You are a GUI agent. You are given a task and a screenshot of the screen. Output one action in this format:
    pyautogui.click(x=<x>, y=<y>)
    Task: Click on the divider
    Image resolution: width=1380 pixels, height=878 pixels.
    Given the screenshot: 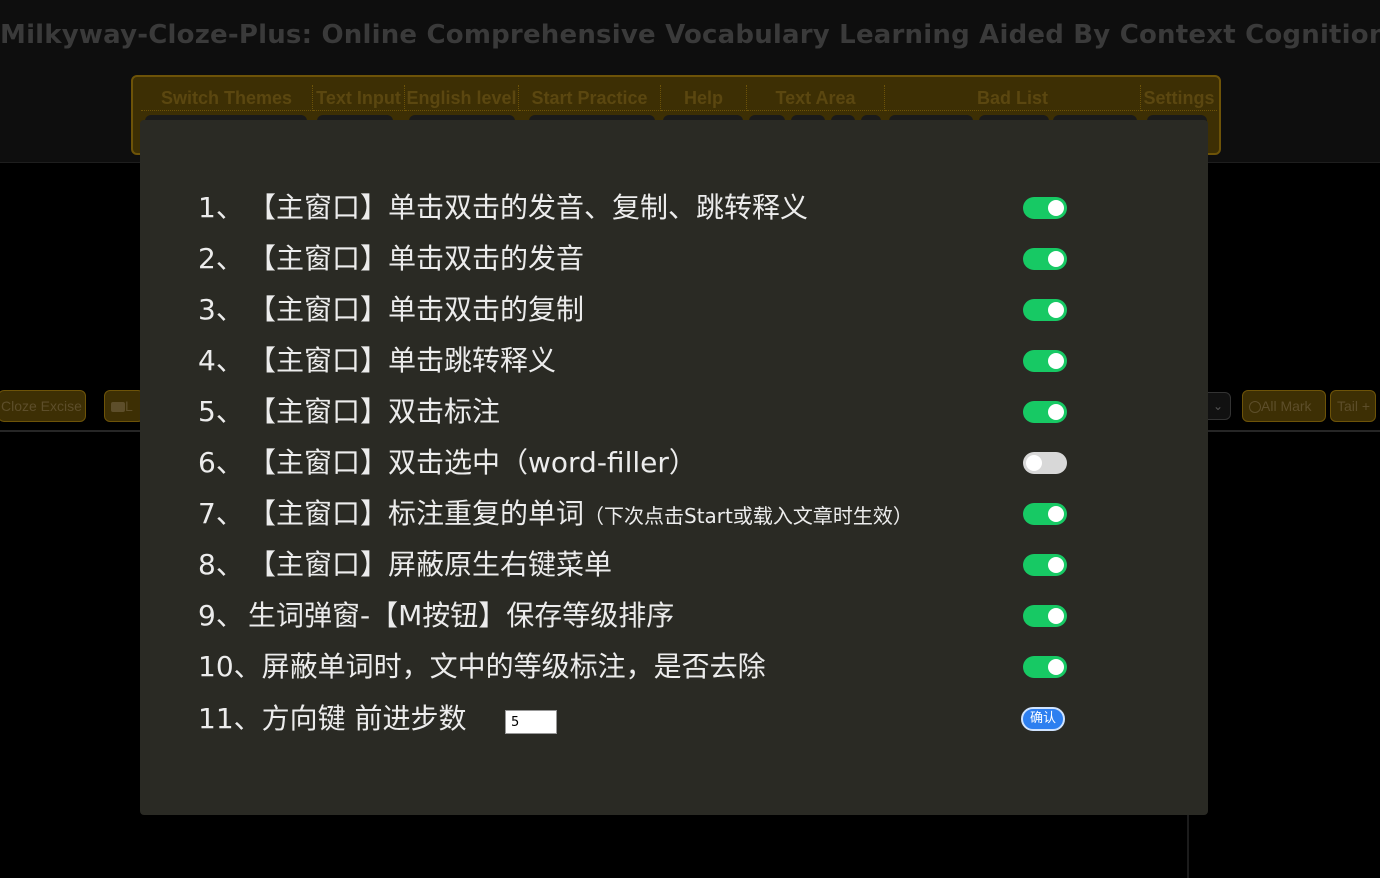 What is the action you would take?
    pyautogui.click(x=1188, y=846)
    